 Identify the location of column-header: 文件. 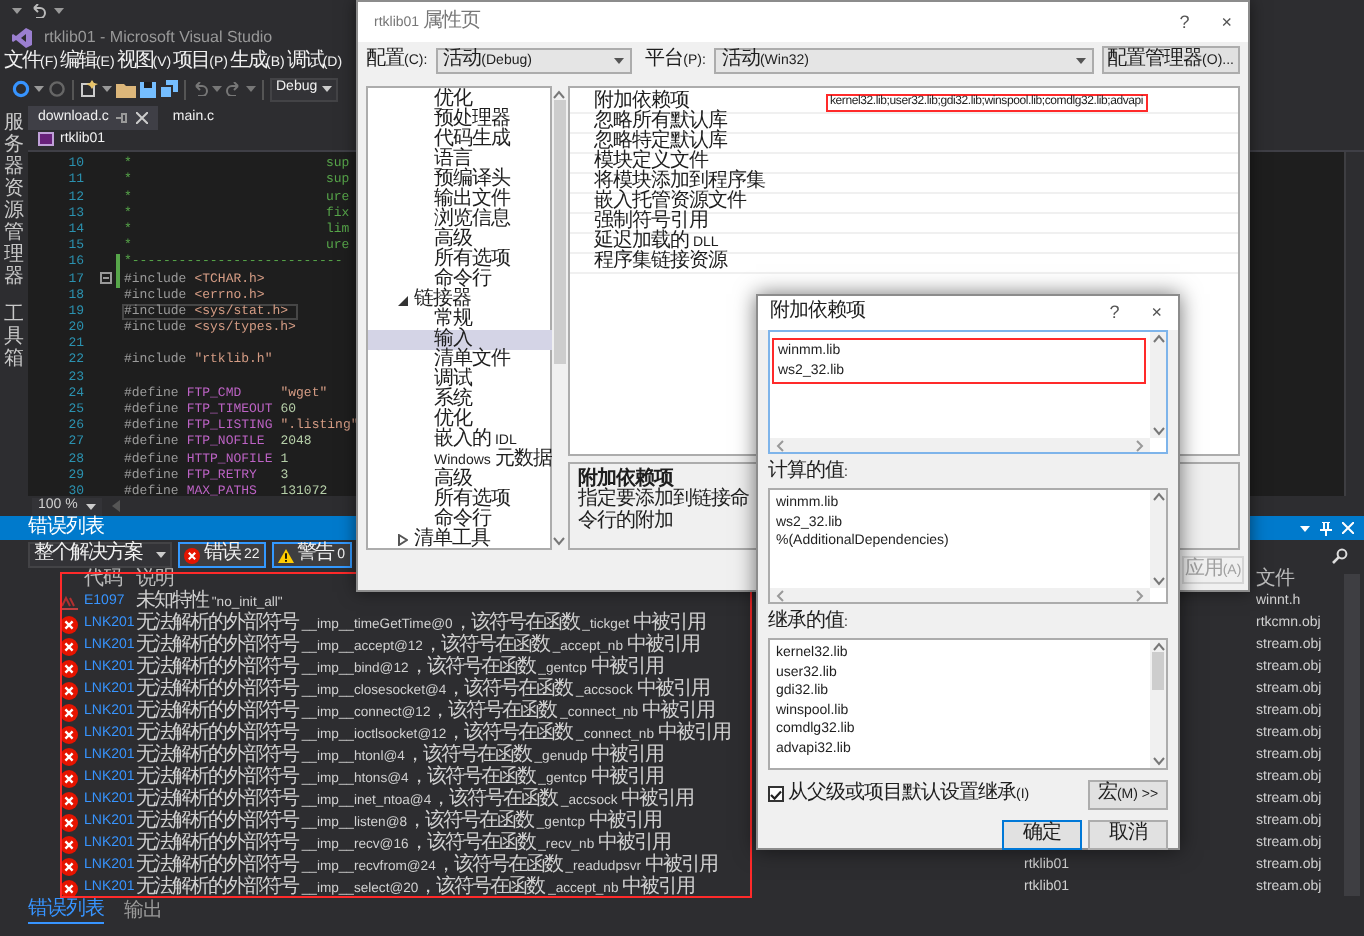
(1298, 581).